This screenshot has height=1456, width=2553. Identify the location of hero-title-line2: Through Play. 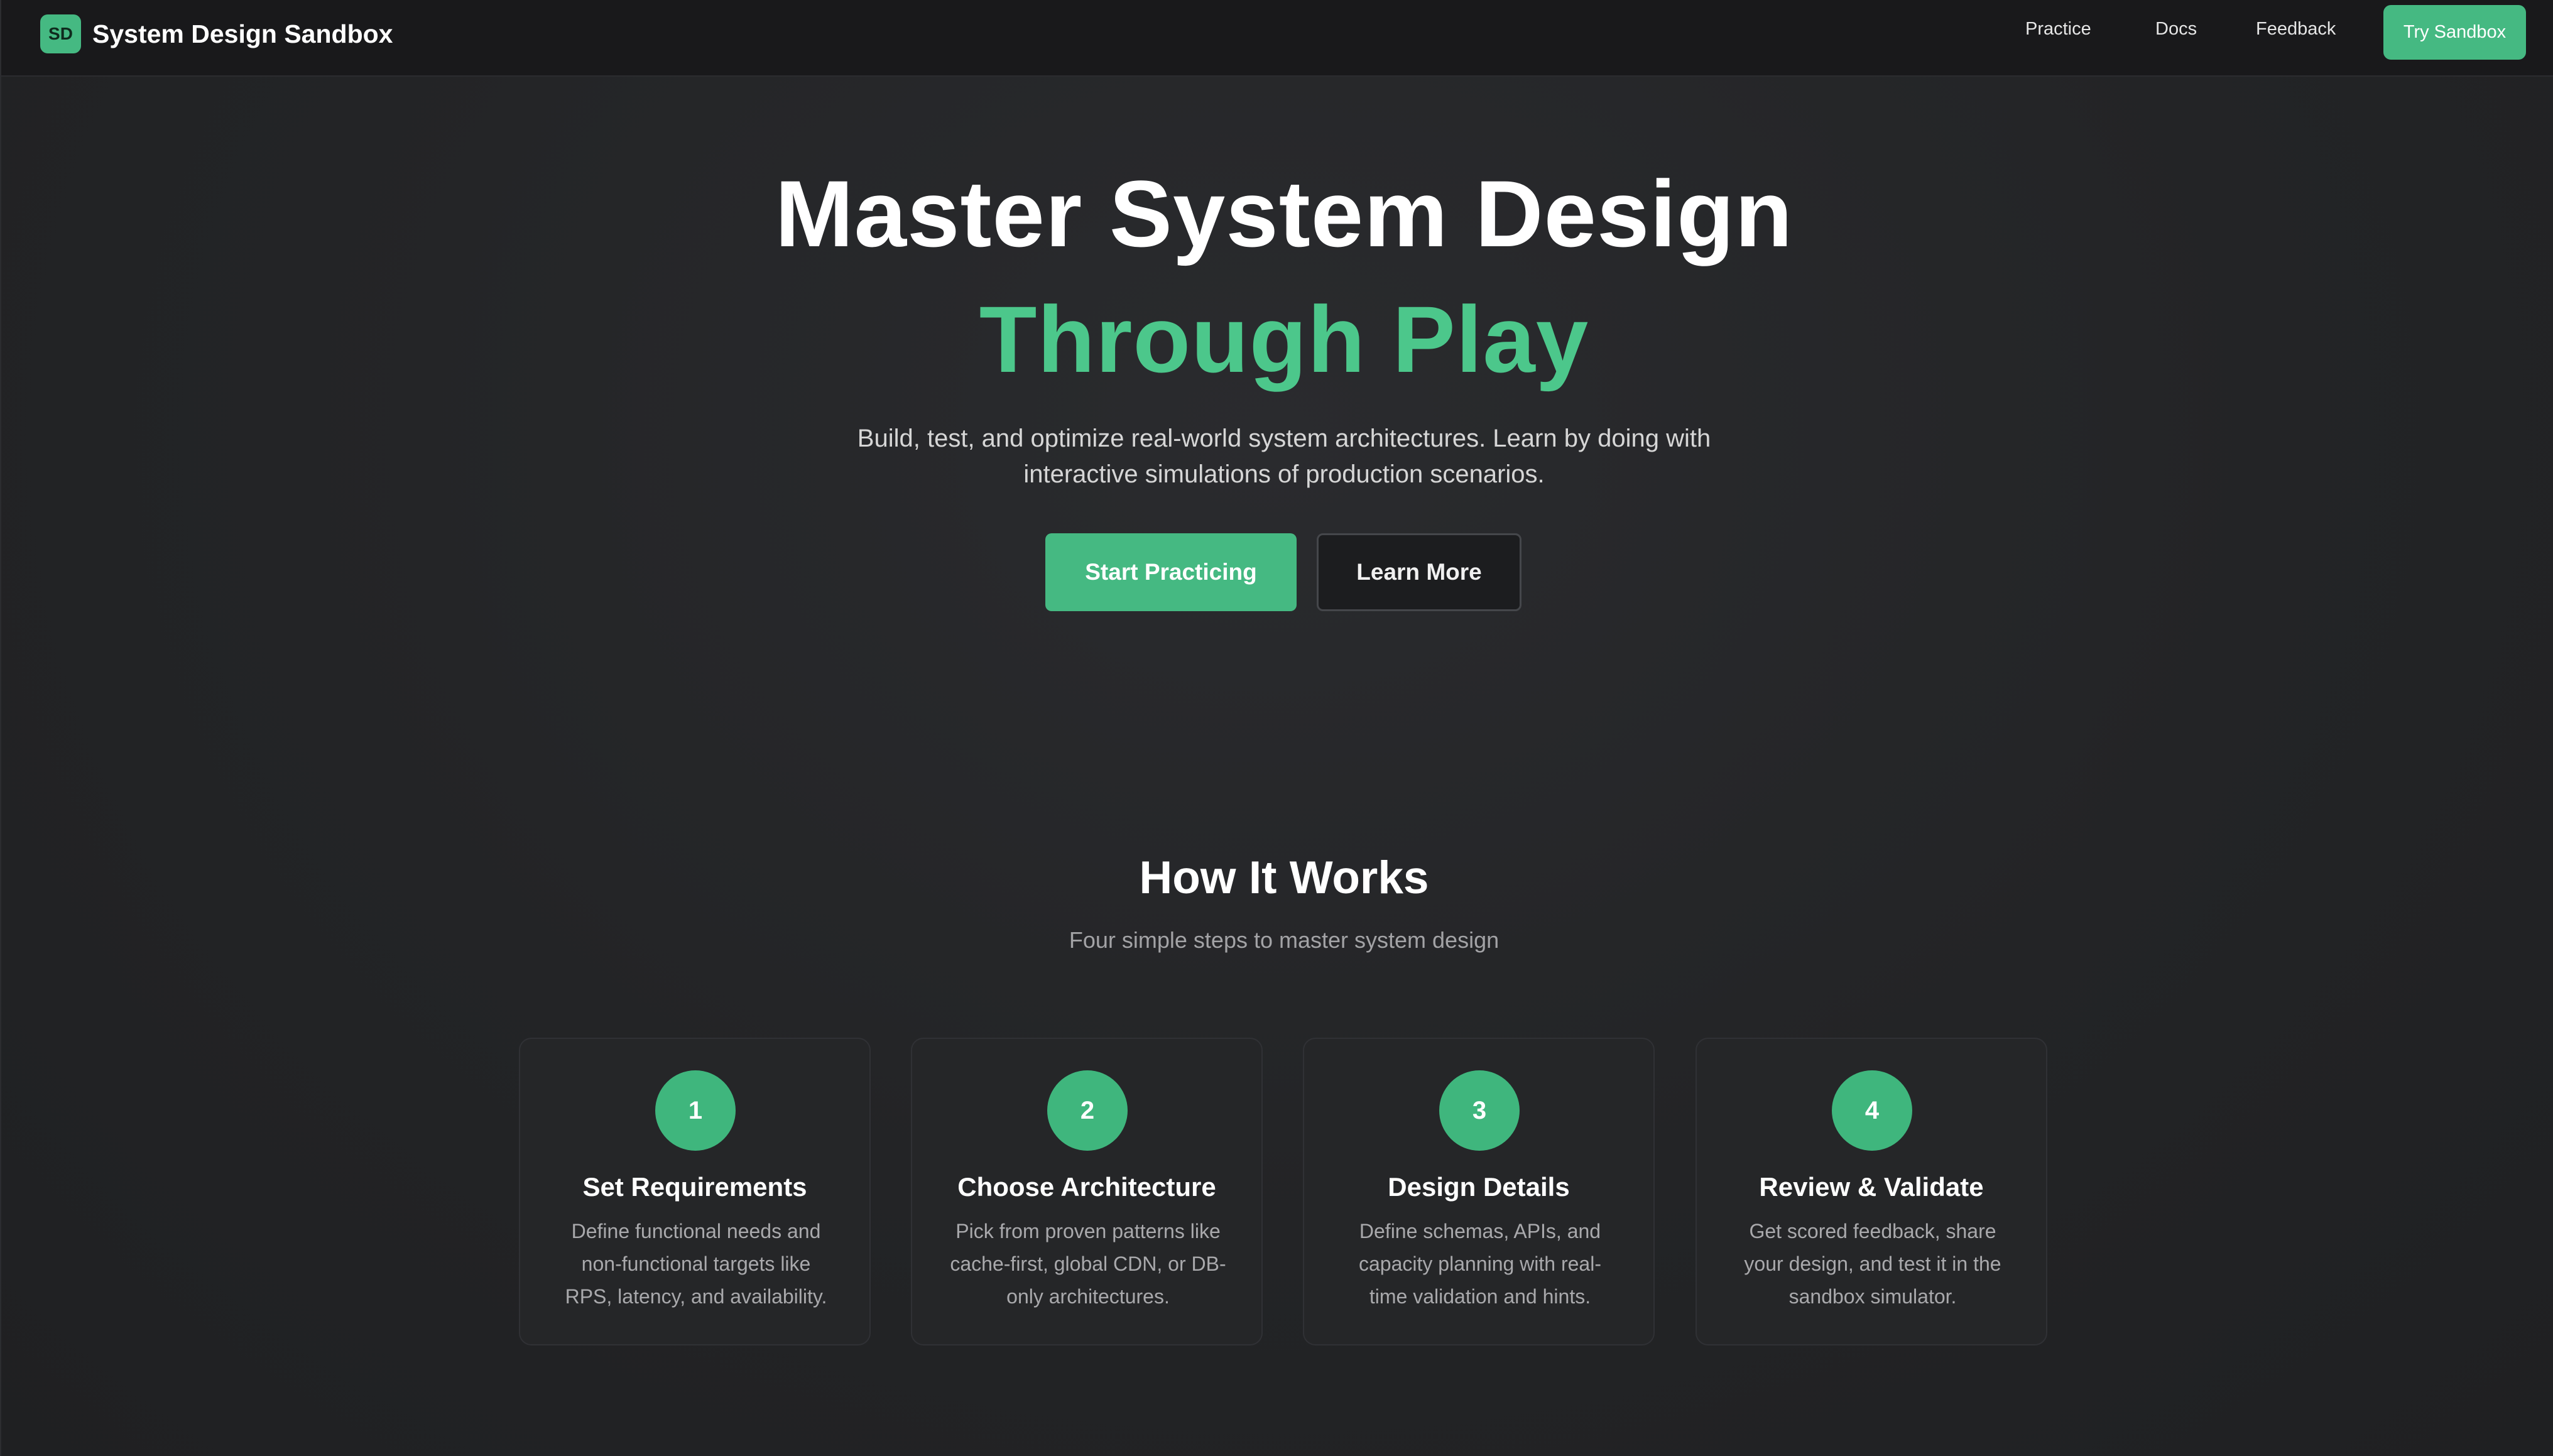
(1284, 339).